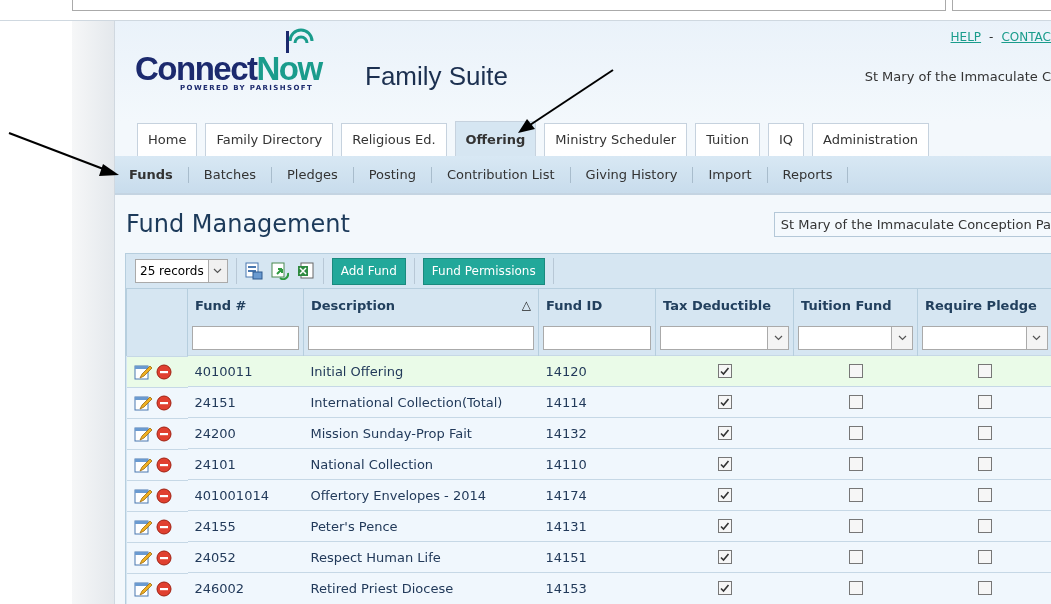 Image resolution: width=1051 pixels, height=604 pixels. I want to click on page-title: Fund Management, so click(238, 224).